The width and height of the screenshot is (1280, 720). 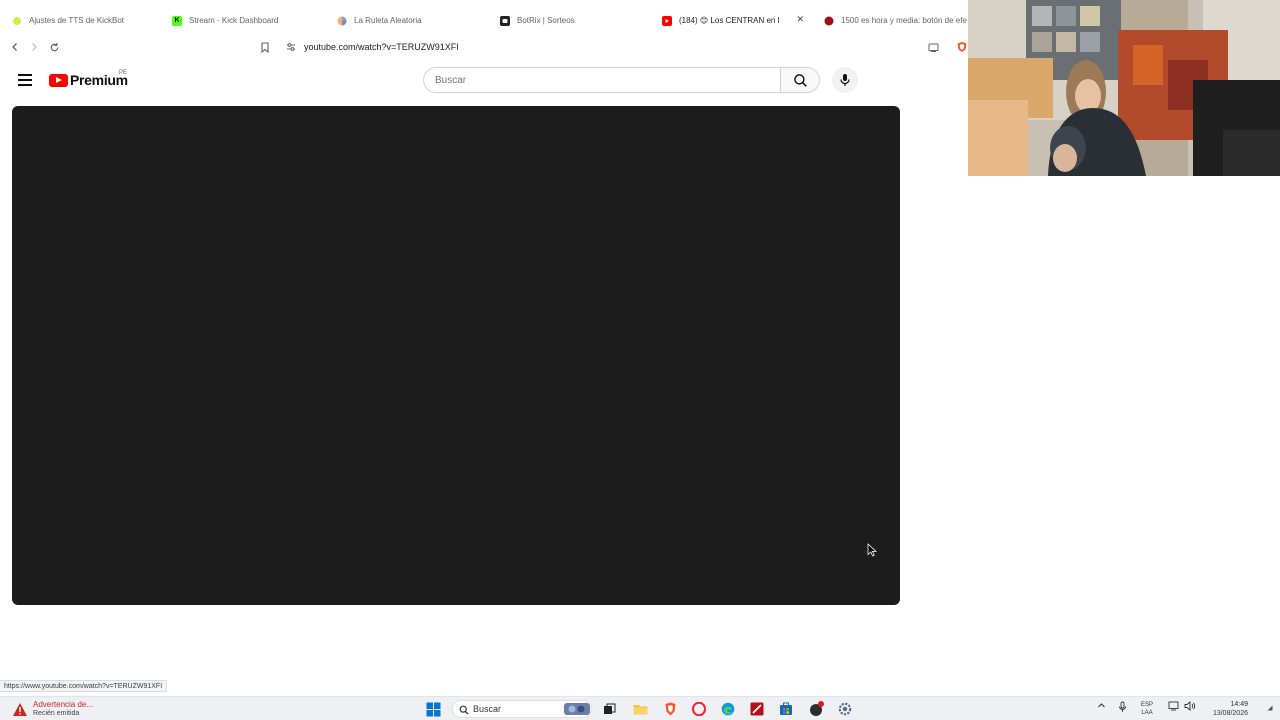 What do you see at coordinates (1230, 713) in the screenshot?
I see `clock-date: 13/08/2026` at bounding box center [1230, 713].